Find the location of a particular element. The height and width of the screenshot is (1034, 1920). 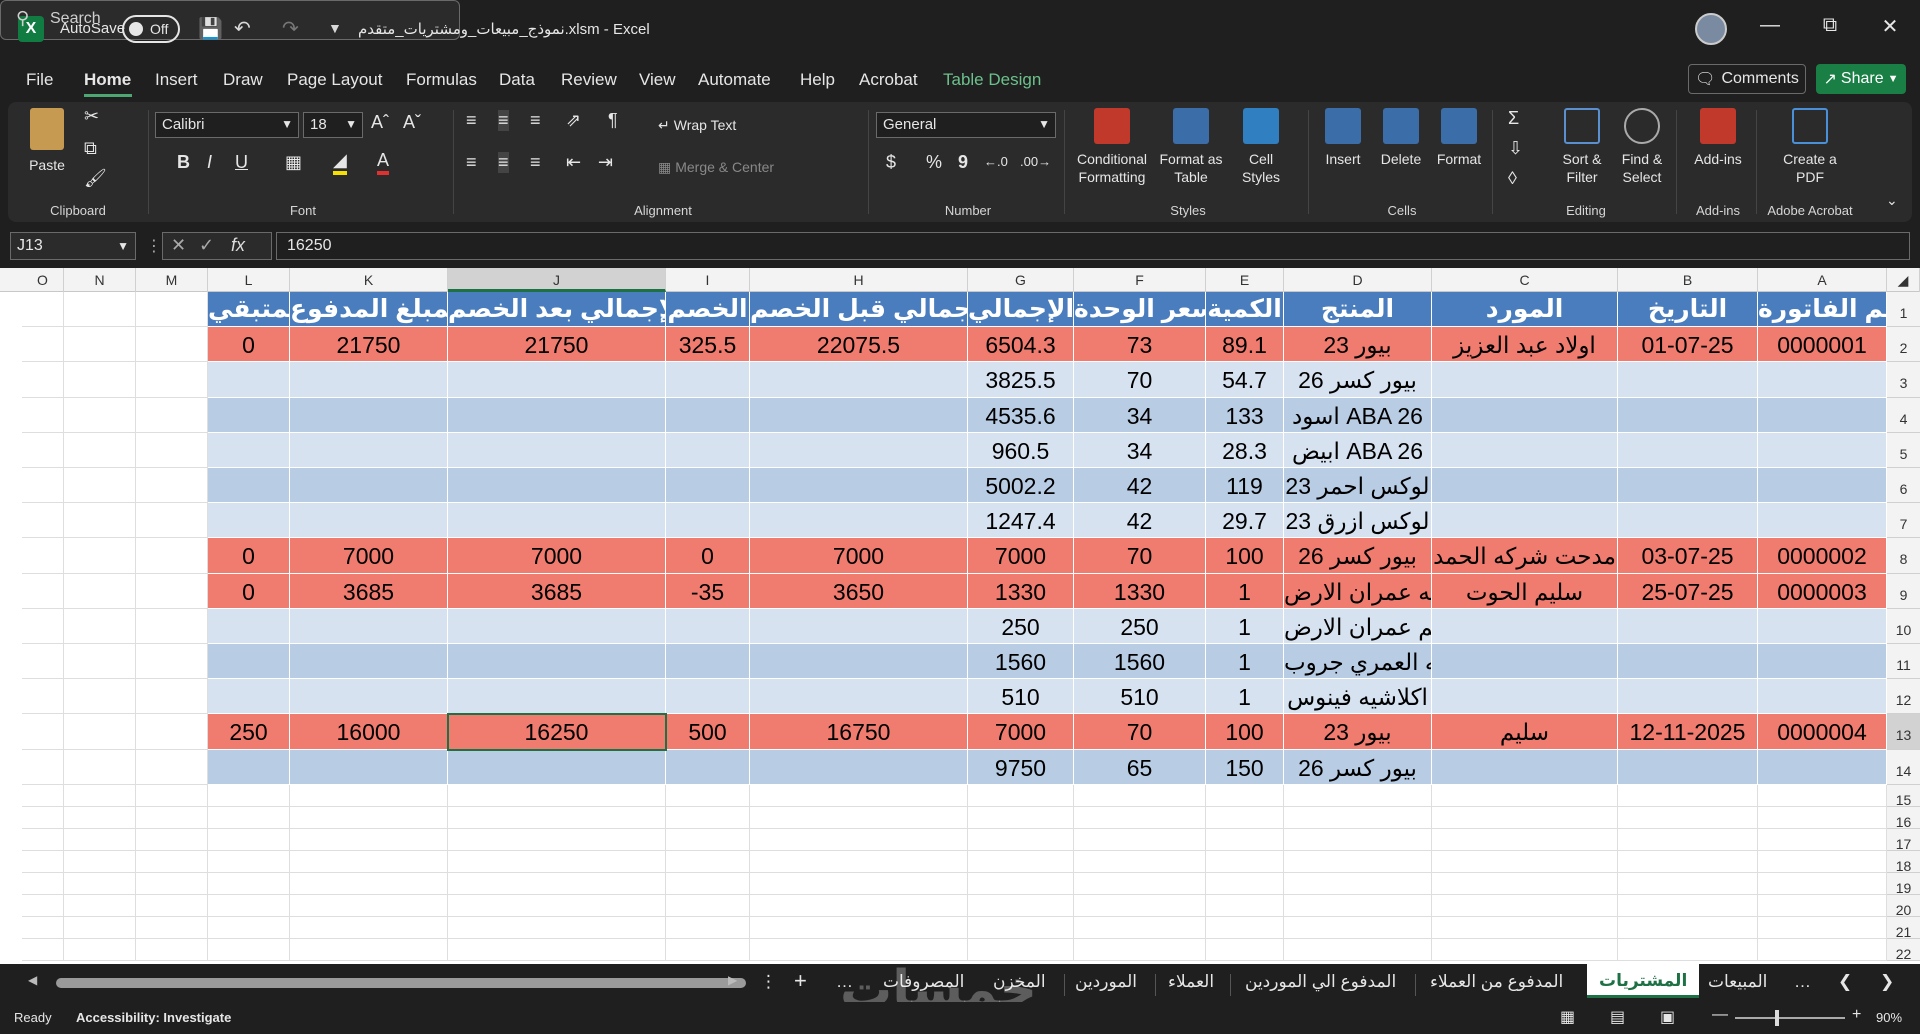

row-header-5: 5 is located at coordinates (1903, 450).